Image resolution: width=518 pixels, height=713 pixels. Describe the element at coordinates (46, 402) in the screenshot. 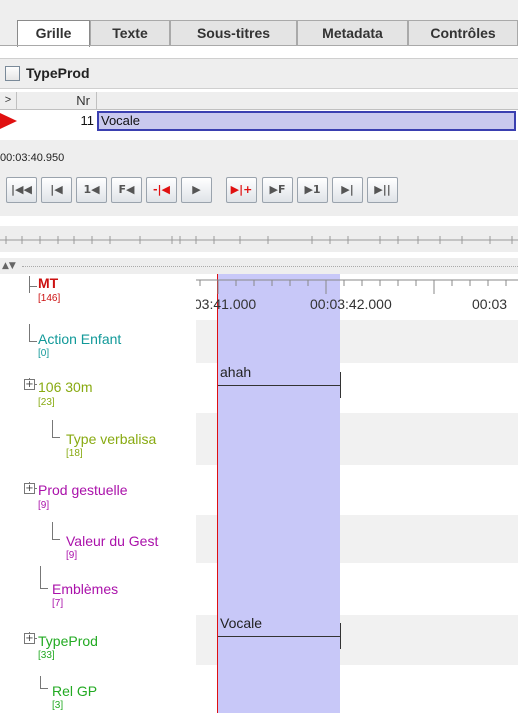

I see `tier-count-106-30m: [23]` at that location.